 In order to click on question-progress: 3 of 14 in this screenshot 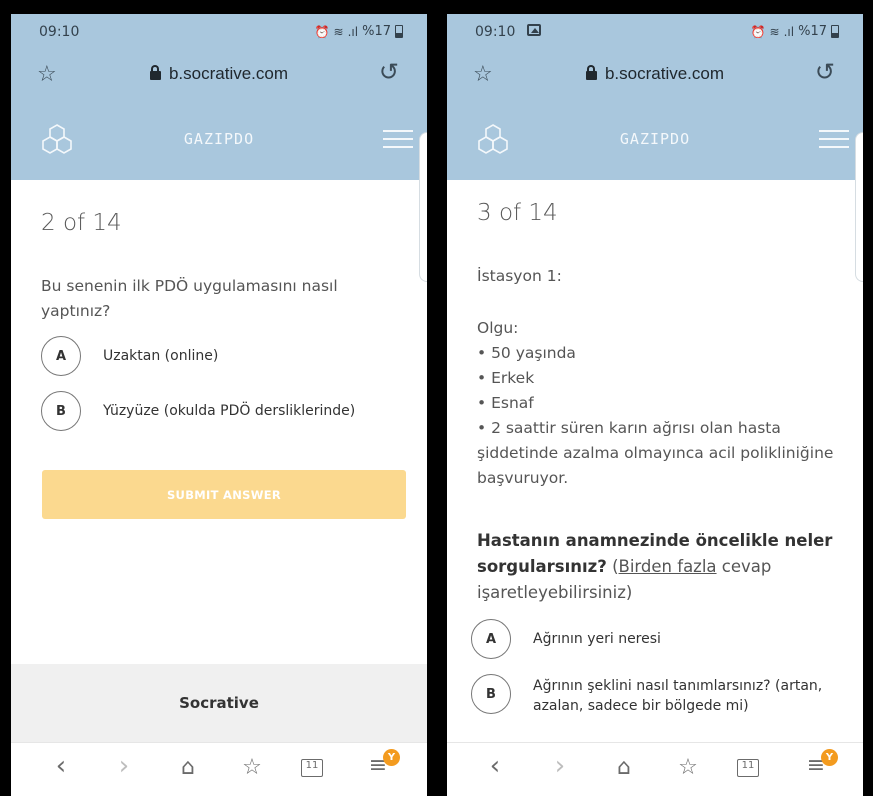, I will do `click(662, 213)`.